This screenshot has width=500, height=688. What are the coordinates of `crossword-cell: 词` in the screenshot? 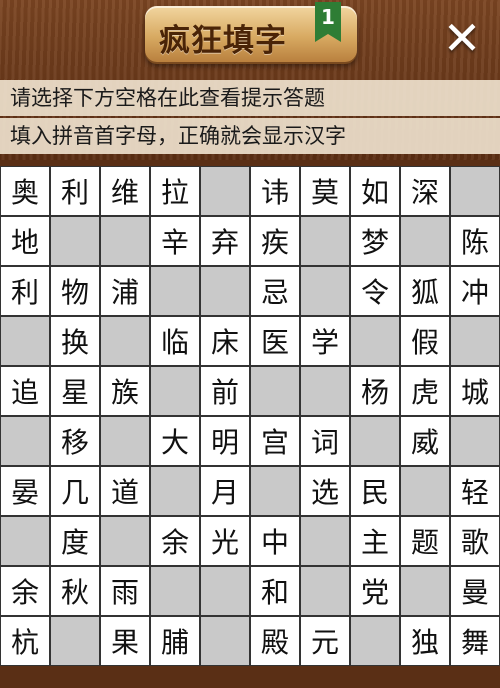 It's located at (325, 441).